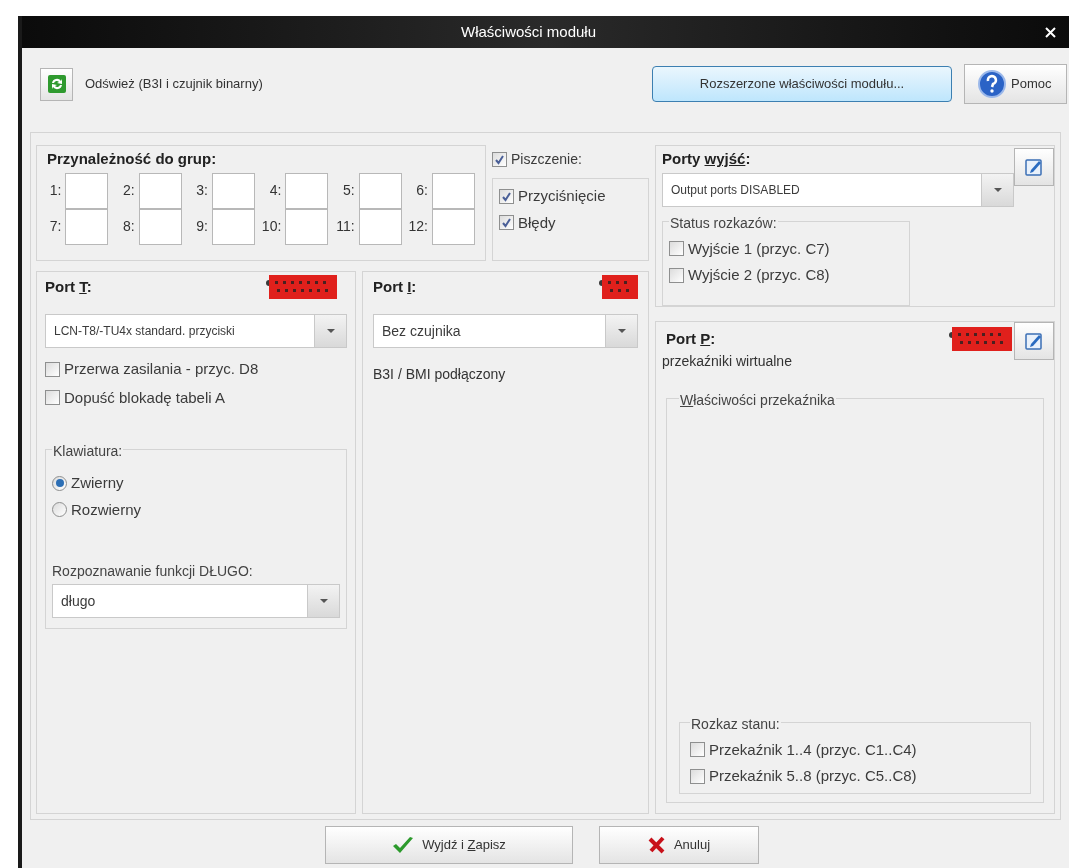 This screenshot has width=1069, height=868. Describe the element at coordinates (759, 248) in the screenshot. I see `checkbox-label: Wyjście 1 (przyc. C7)` at that location.